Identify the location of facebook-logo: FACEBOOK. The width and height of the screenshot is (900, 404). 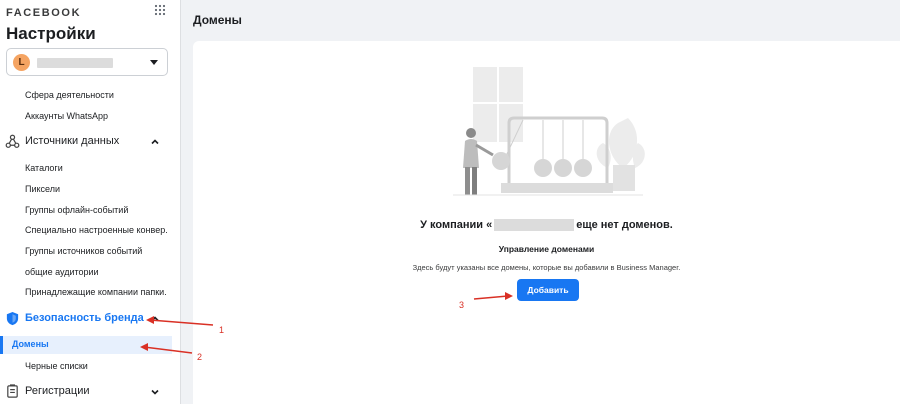
(44, 13).